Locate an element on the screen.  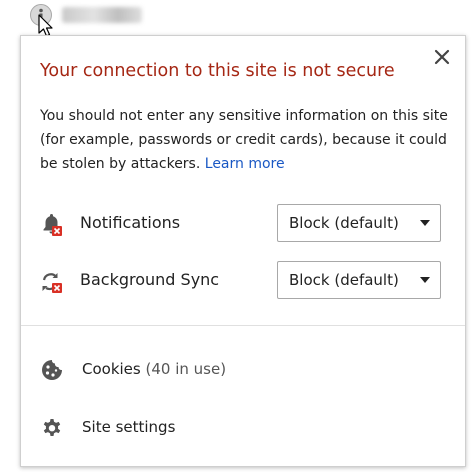
cookies-text: Cookies is located at coordinates (111, 369).